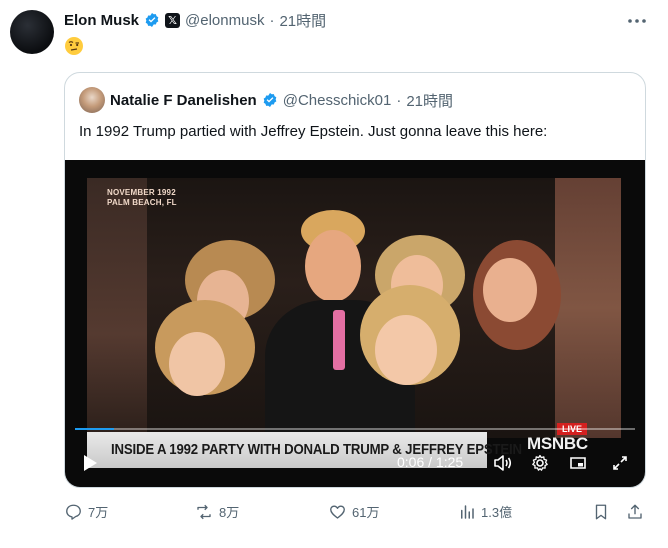 The width and height of the screenshot is (668, 548). I want to click on volume-icon, so click(502, 463).